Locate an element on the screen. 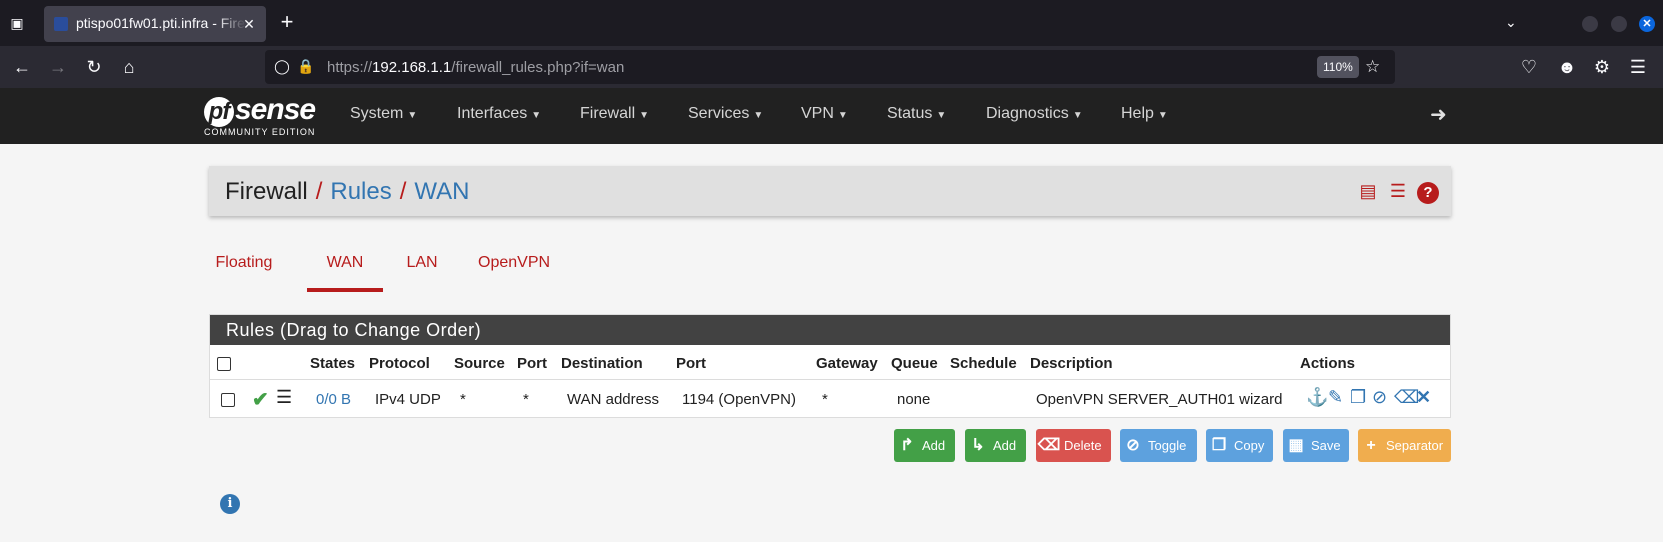 The width and height of the screenshot is (1663, 542). breadcrumb-panel: Firewall / Rules / WAN ▤ ☰? is located at coordinates (830, 191).